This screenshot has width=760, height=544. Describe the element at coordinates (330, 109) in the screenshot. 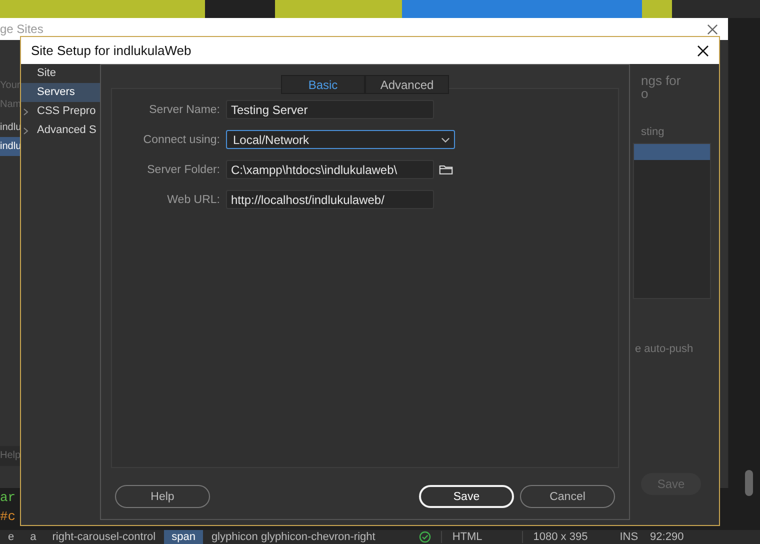

I see `input-field: Testing Server` at that location.